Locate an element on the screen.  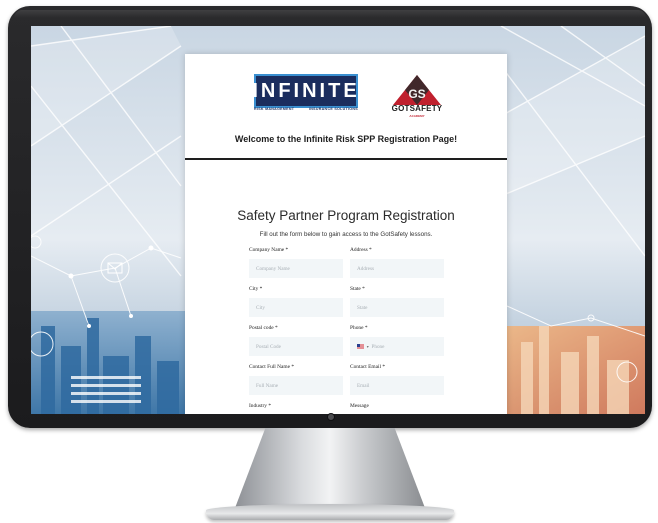
gotsafety-logo: GS GOTSAFETY ACADEMY is located at coordinates (417, 97).